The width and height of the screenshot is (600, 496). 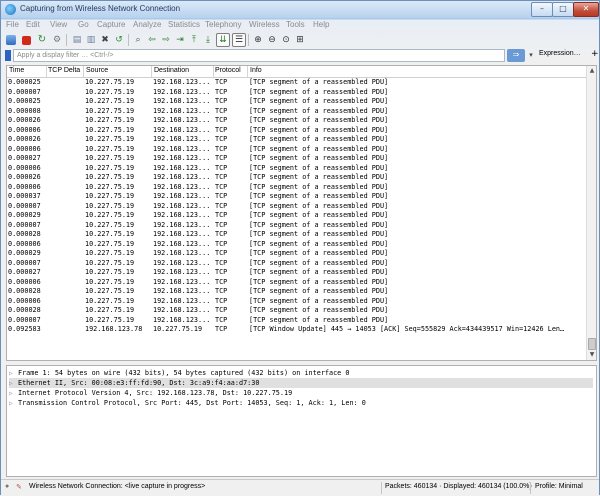 I want to click on menu-telephony: Telephony, so click(x=223, y=24).